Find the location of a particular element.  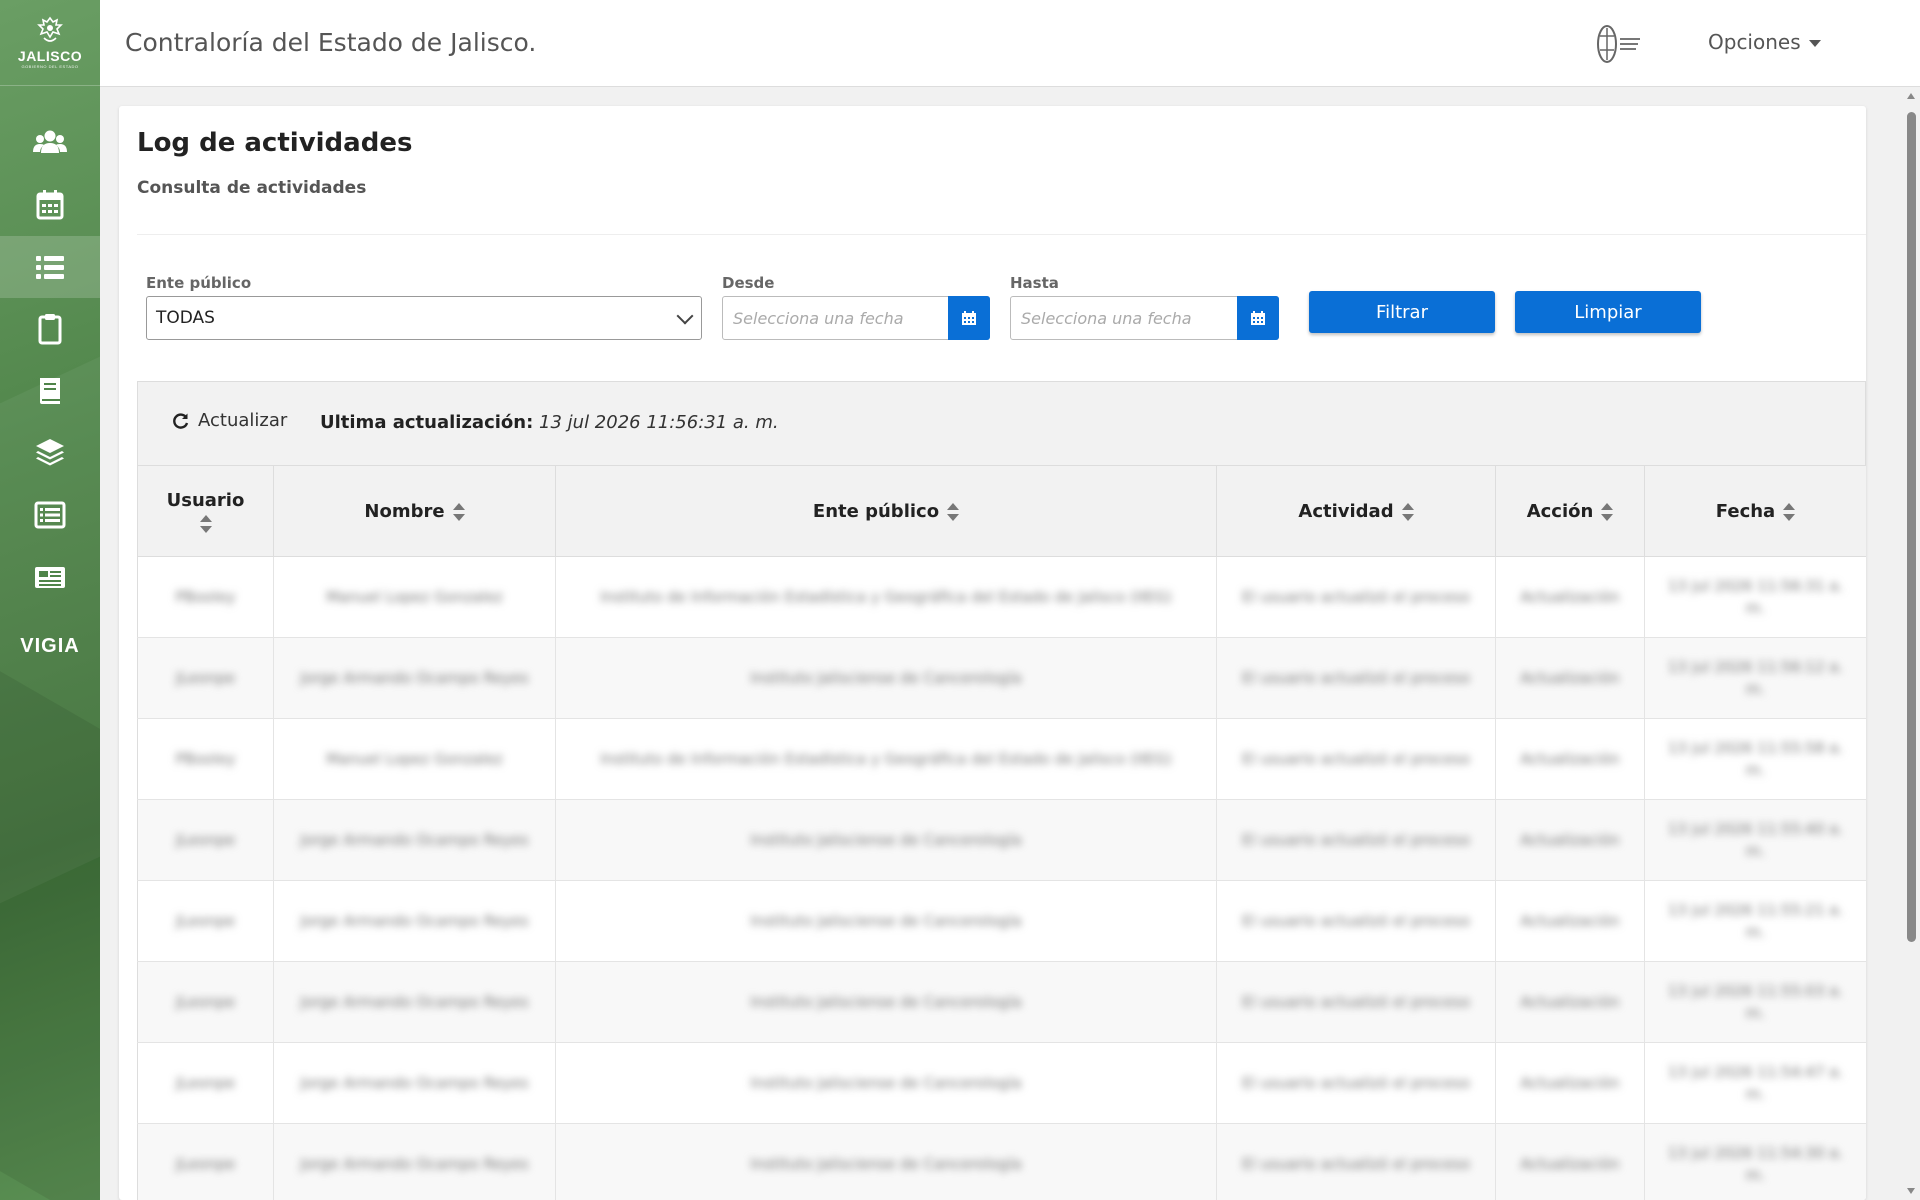

table-cell: PBooley is located at coordinates (205, 597).